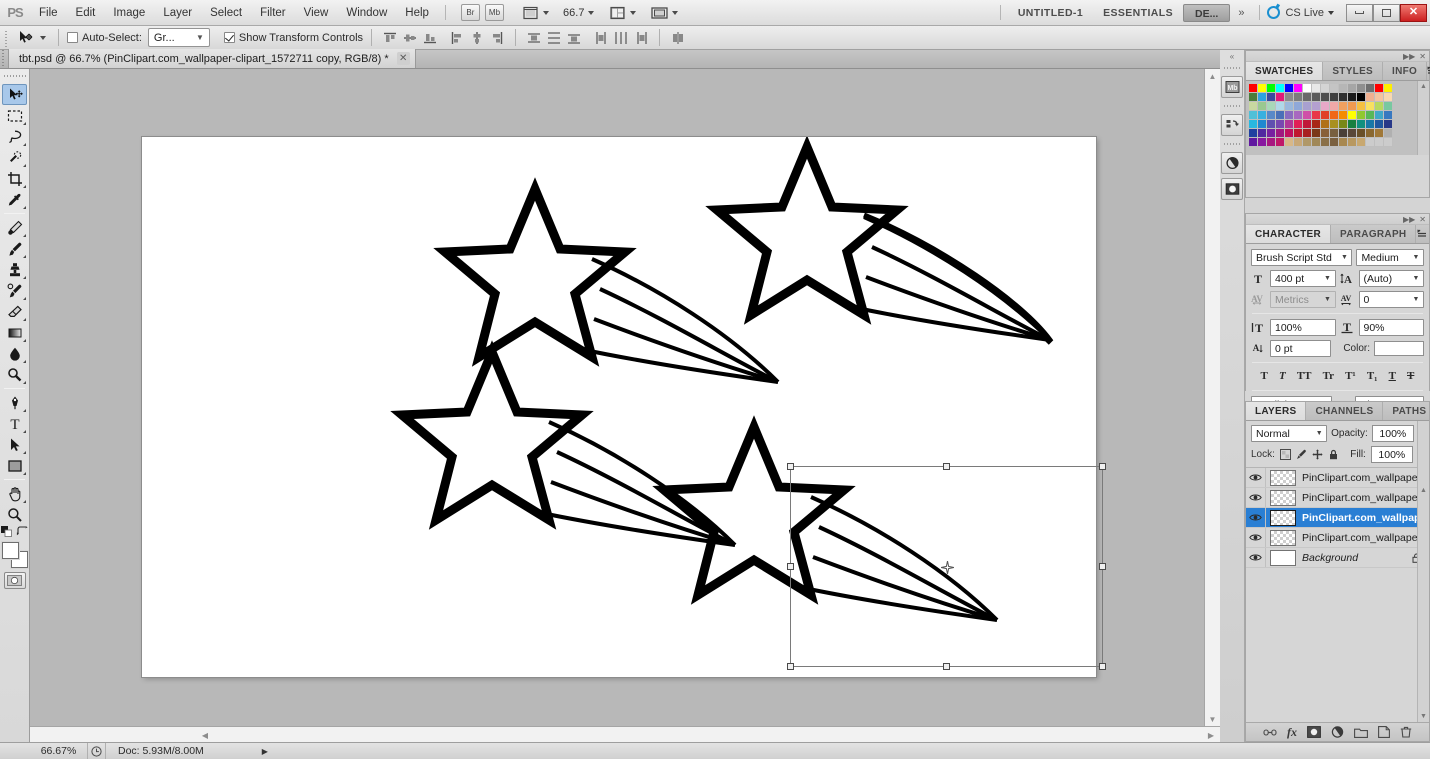 The width and height of the screenshot is (1430, 759). What do you see at coordinates (14, 514) in the screenshot?
I see `zoom-tool` at bounding box center [14, 514].